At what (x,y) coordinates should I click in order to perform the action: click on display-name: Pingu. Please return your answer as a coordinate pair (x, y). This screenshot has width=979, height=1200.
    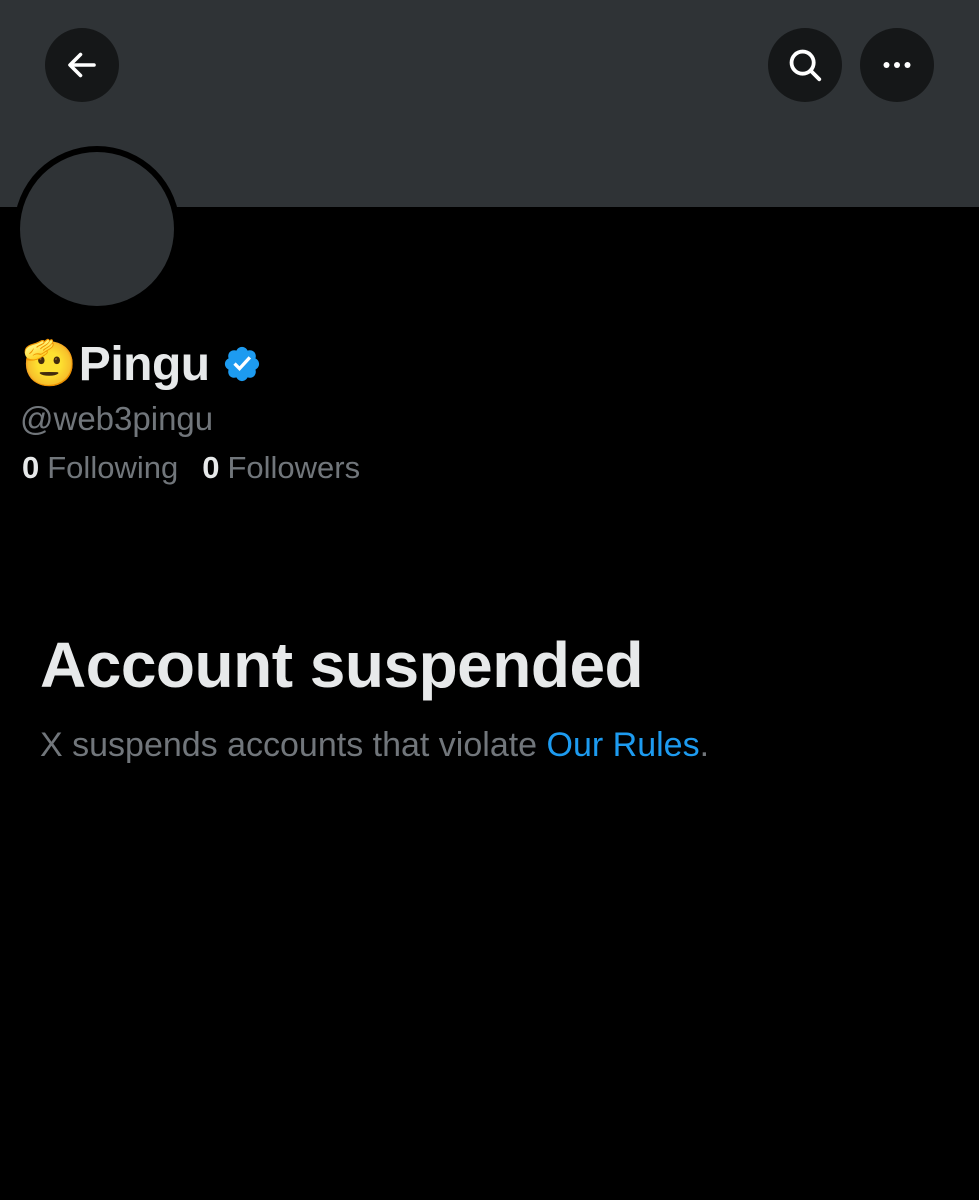
    Looking at the image, I should click on (144, 364).